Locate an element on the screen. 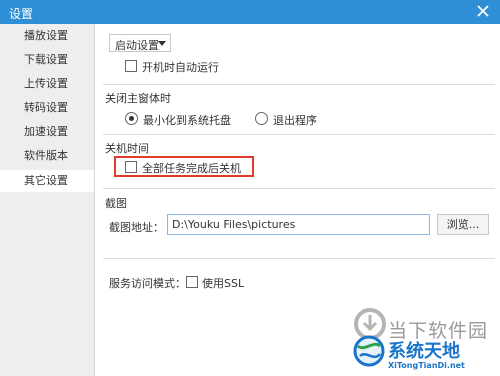 The width and height of the screenshot is (500, 376). screenshot-path-label: 截图地址： is located at coordinates (136, 227).